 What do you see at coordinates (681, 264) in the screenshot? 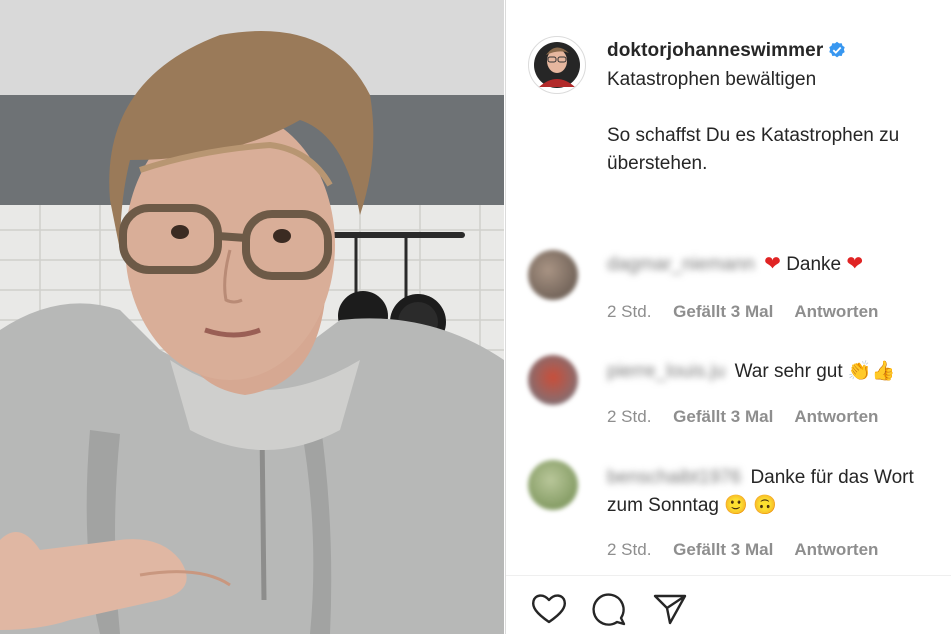
I see `commenter-name: dagmar_niemann` at bounding box center [681, 264].